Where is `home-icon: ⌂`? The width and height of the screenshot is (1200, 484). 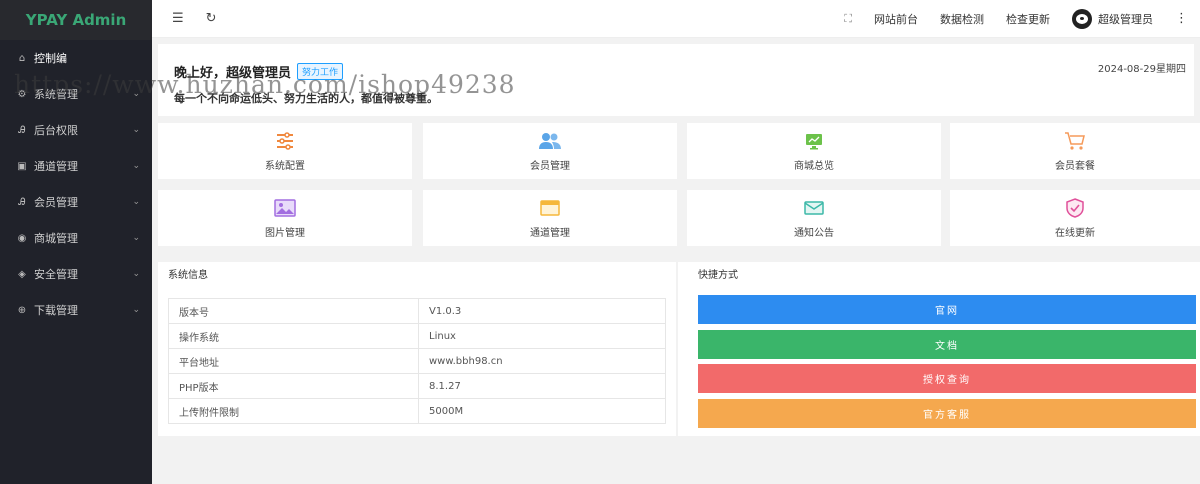 home-icon: ⌂ is located at coordinates (22, 58).